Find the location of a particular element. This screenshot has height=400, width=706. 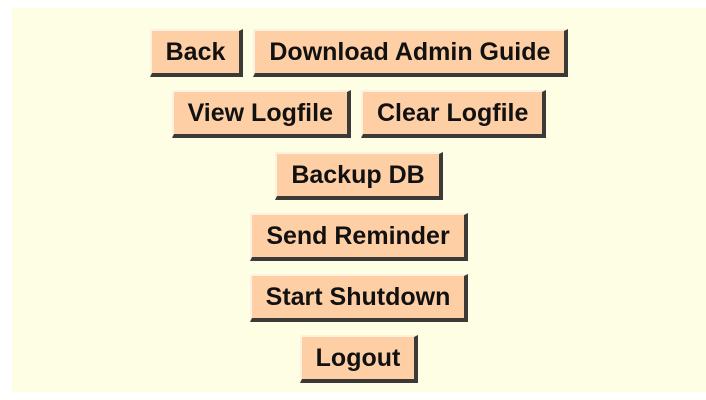

logout-button: Logout is located at coordinates (359, 359).